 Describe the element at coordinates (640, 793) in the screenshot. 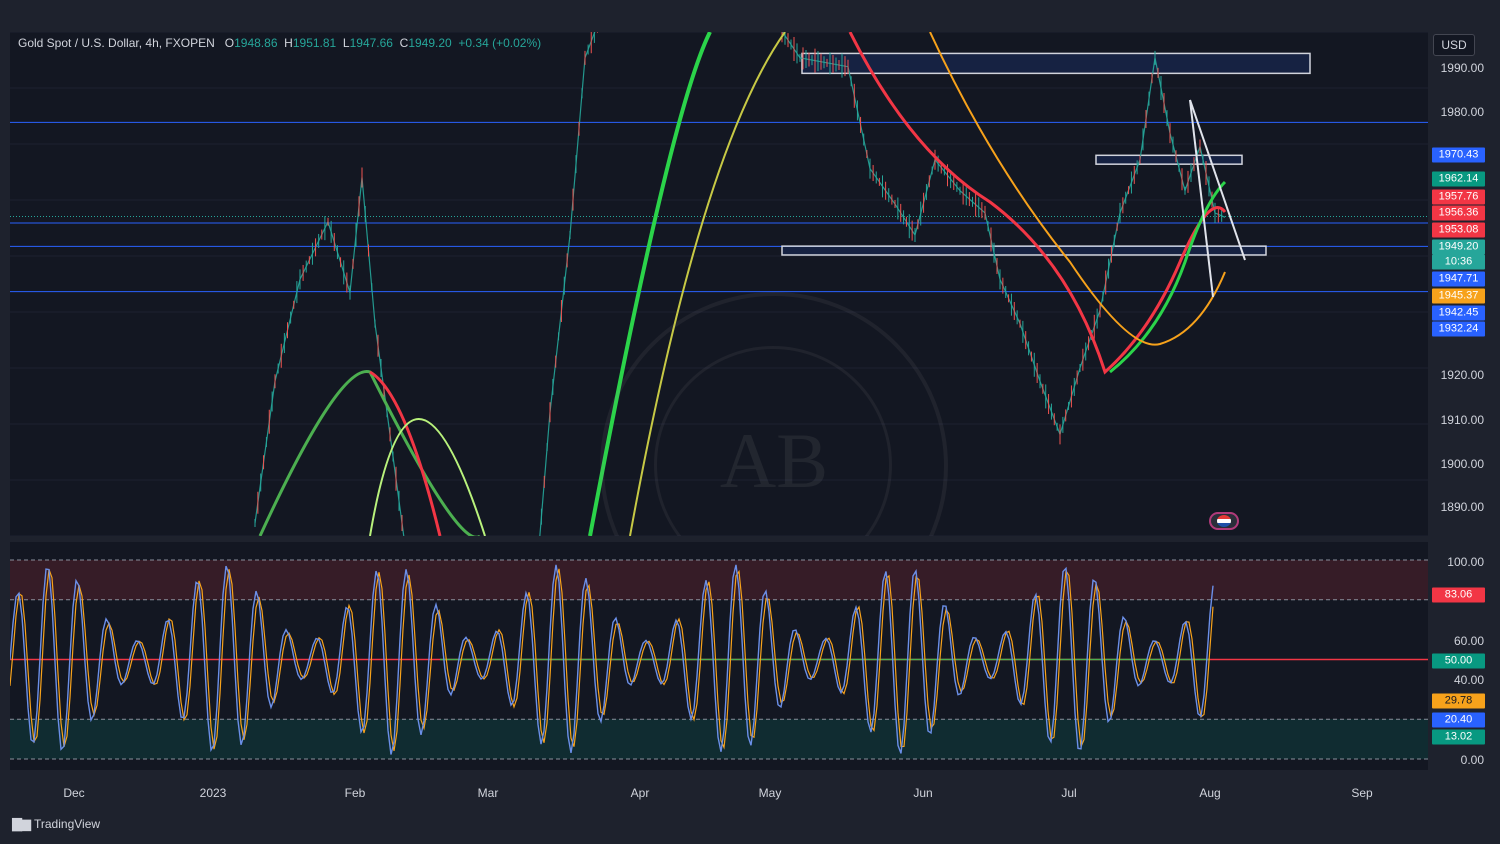

I see `time-label-apr: Apr` at that location.